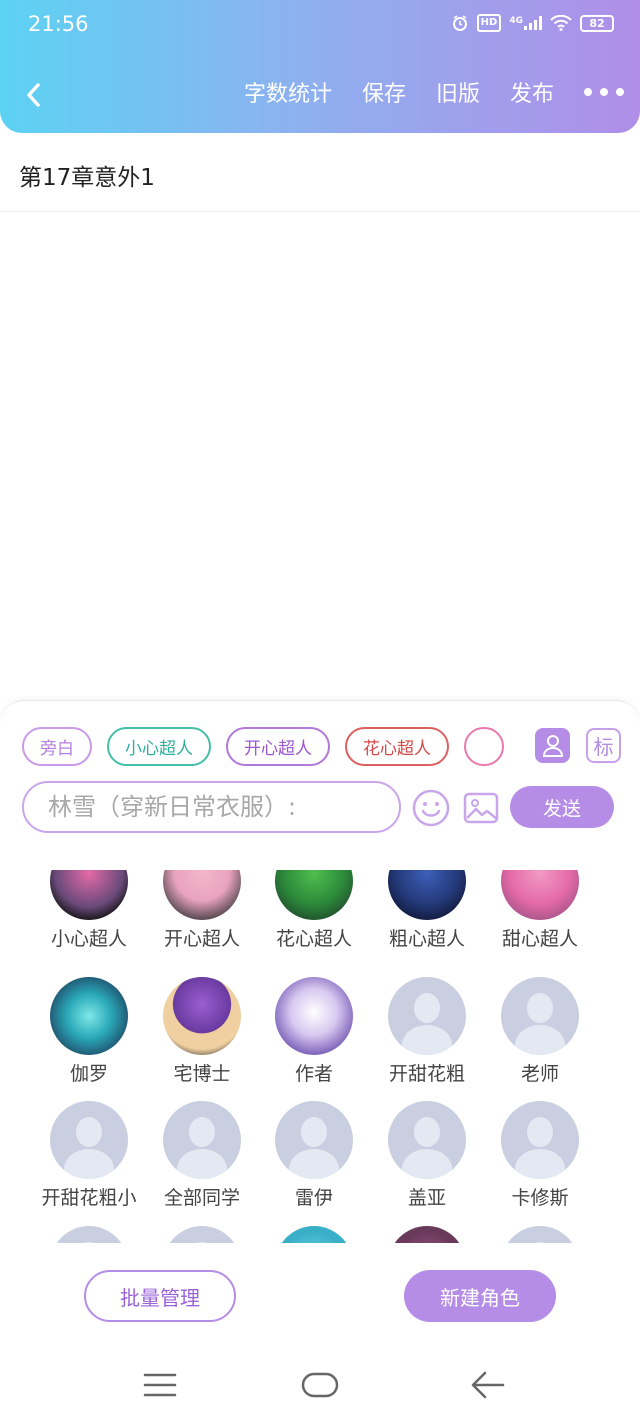  I want to click on smiley-icon, so click(431, 808).